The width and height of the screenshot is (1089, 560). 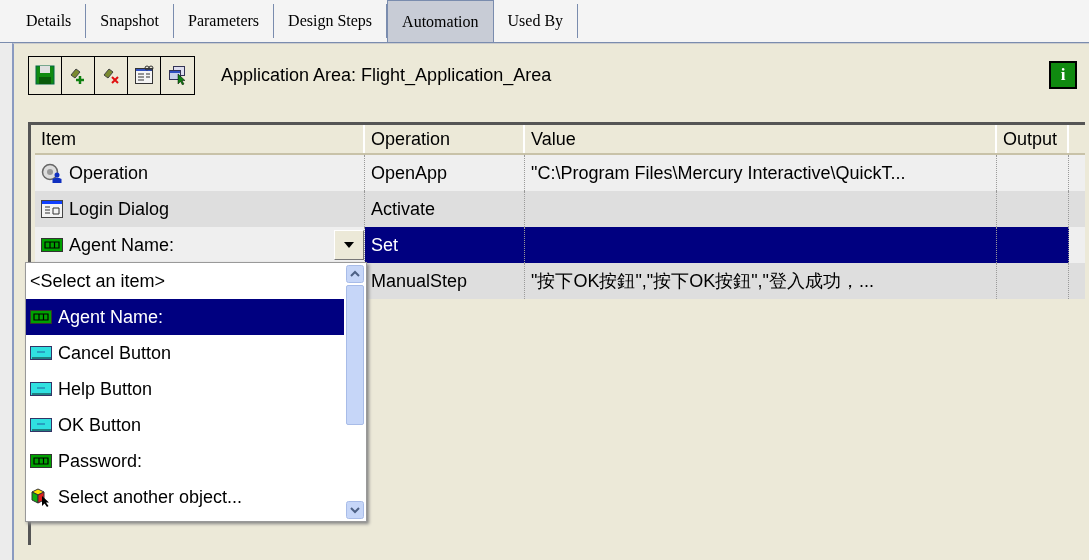 I want to click on dropdown-item: Cancel Button, so click(x=185, y=353).